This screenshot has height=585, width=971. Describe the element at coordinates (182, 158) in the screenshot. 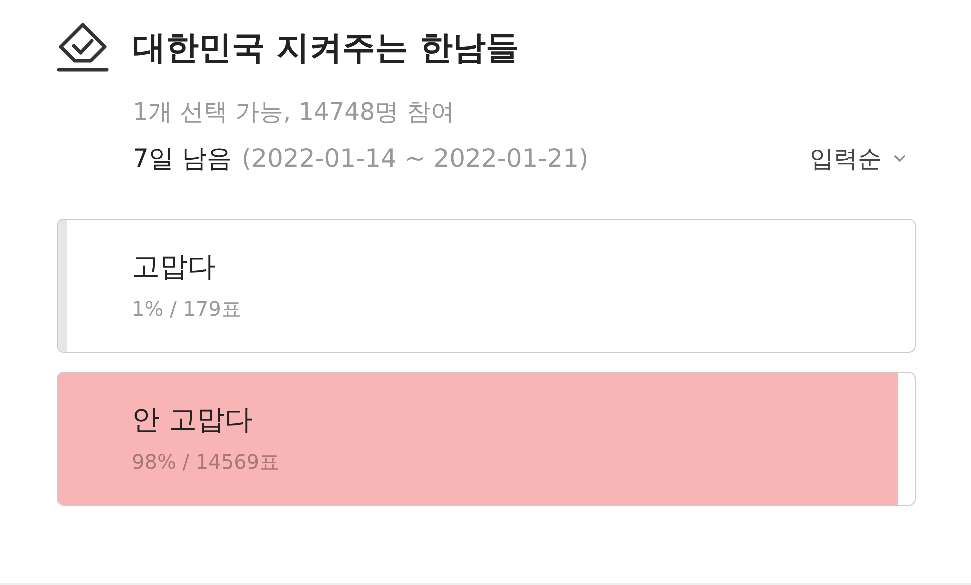

I see `remaining-days: 7일 남음` at that location.